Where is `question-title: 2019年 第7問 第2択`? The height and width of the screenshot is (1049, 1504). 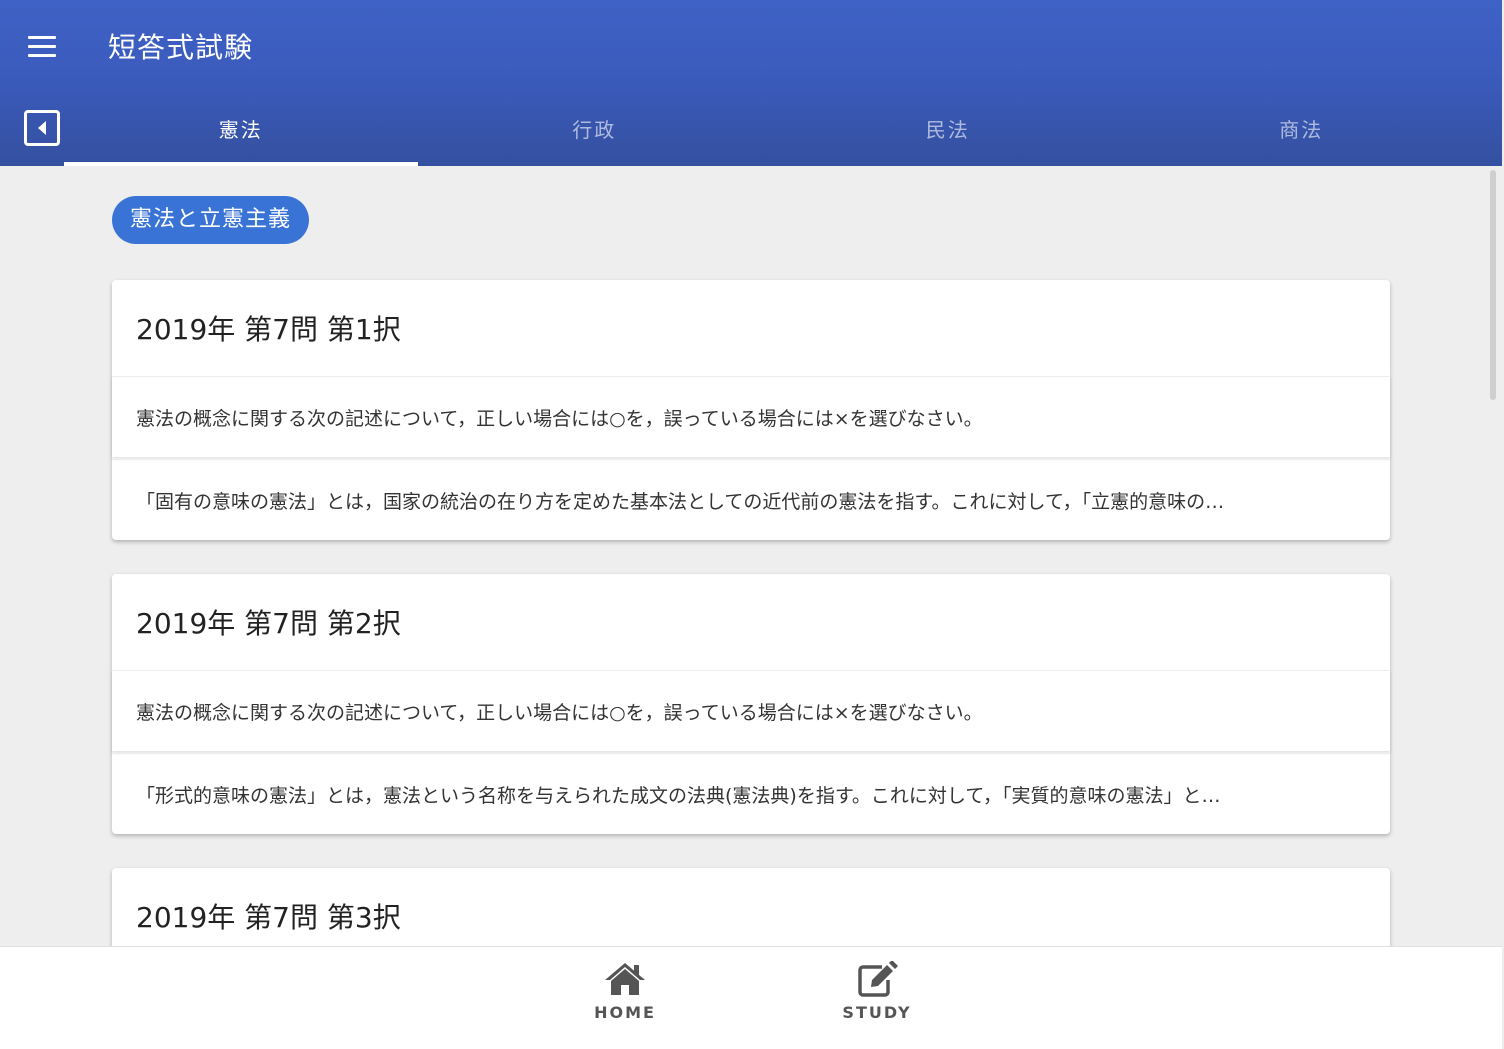 question-title: 2019年 第7問 第2択 is located at coordinates (268, 623).